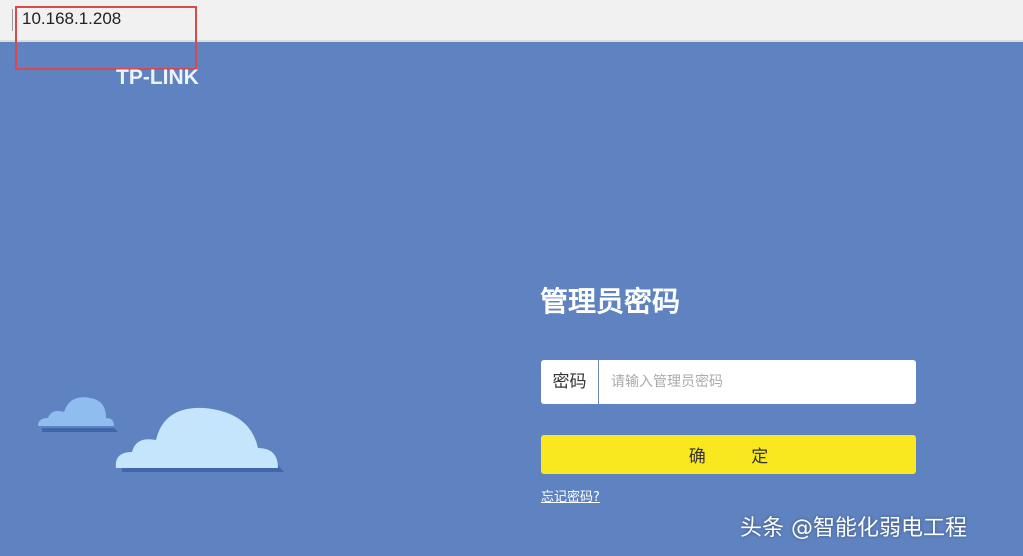 The width and height of the screenshot is (1023, 556). What do you see at coordinates (199, 439) in the screenshot?
I see `large-cloud-icon` at bounding box center [199, 439].